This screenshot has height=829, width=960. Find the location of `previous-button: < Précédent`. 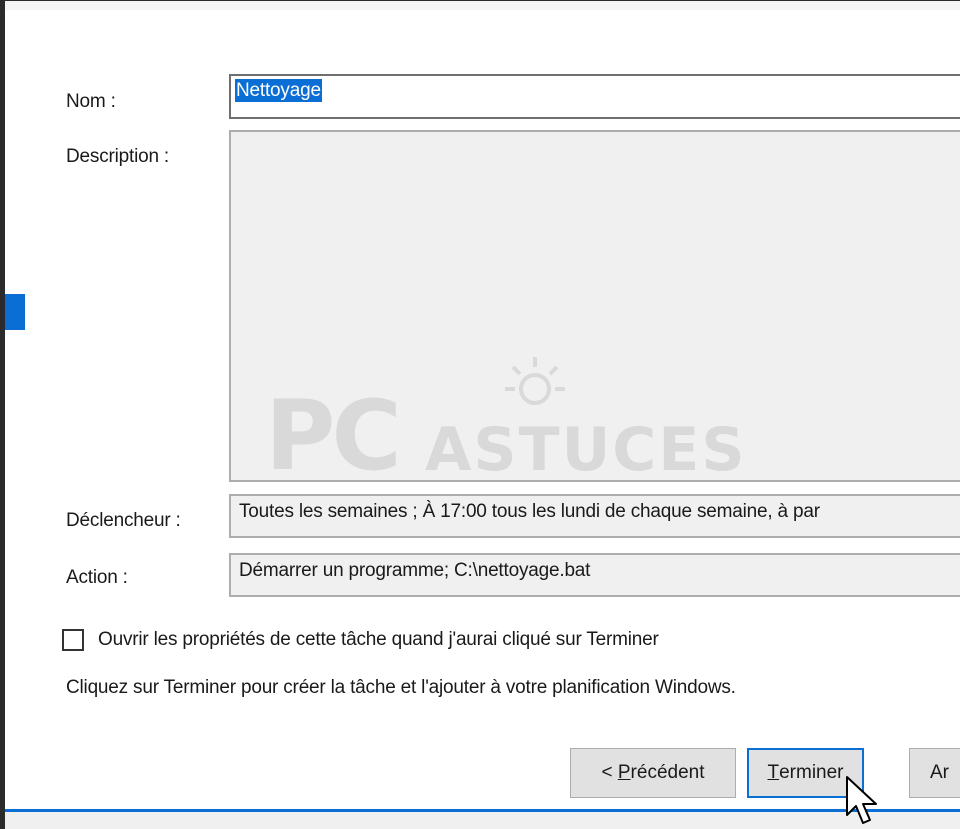

previous-button: < Précédent is located at coordinates (653, 773).